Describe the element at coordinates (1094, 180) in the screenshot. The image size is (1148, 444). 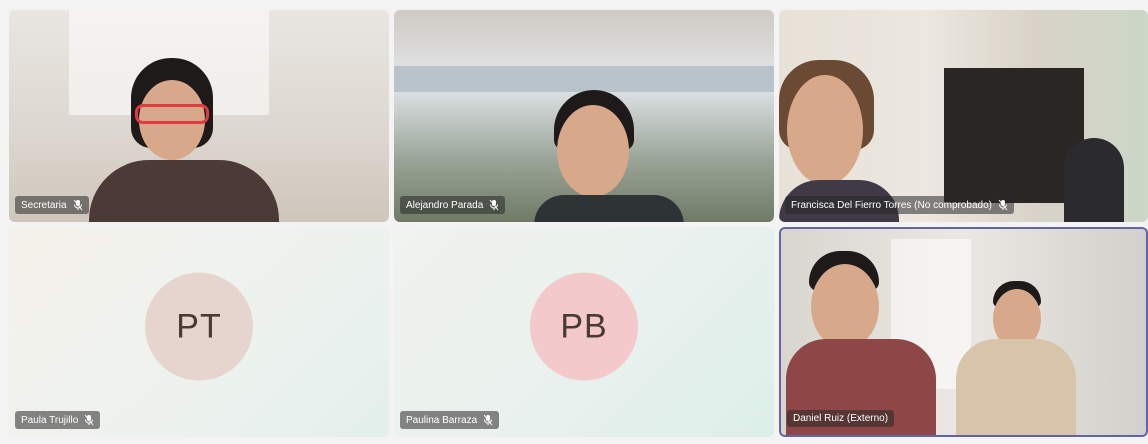
I see `person-secondary` at that location.